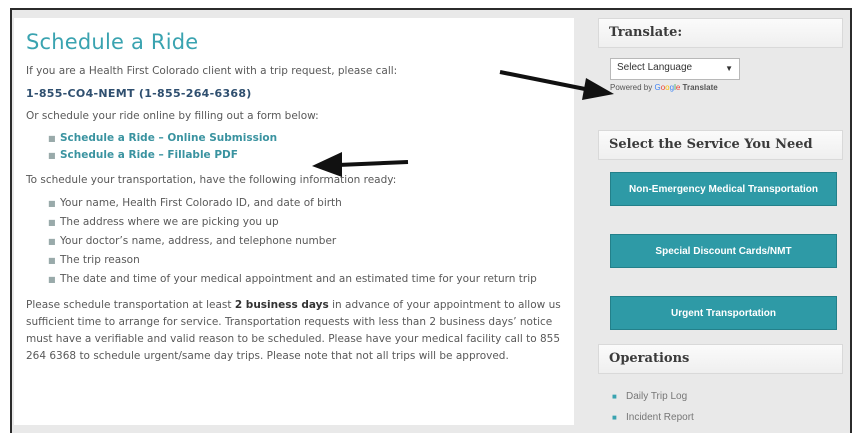  What do you see at coordinates (281, 305) in the screenshot?
I see `notice-bold: 2 business days` at bounding box center [281, 305].